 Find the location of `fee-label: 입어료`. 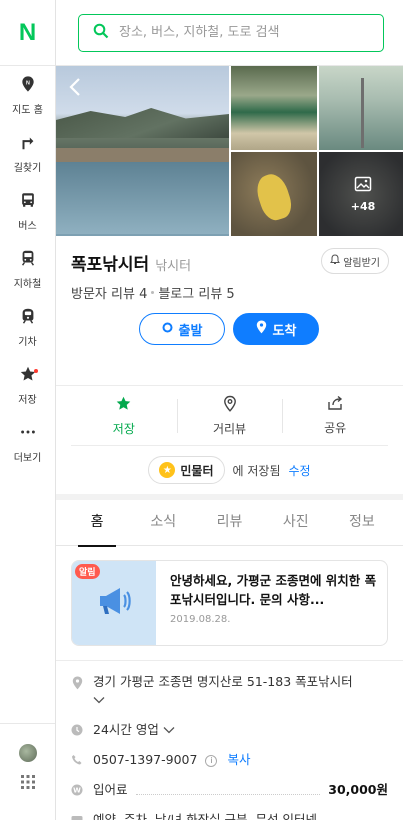

fee-label: 입어료 is located at coordinates (110, 789).